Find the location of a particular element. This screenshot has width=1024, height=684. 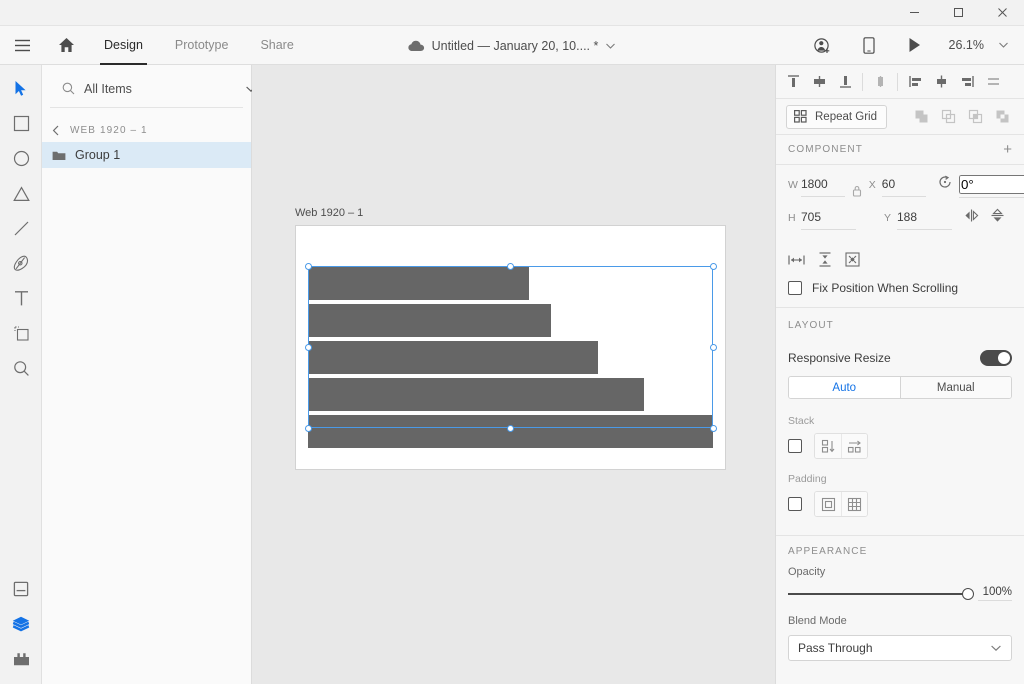

lock-aspect-icon is located at coordinates (857, 186).